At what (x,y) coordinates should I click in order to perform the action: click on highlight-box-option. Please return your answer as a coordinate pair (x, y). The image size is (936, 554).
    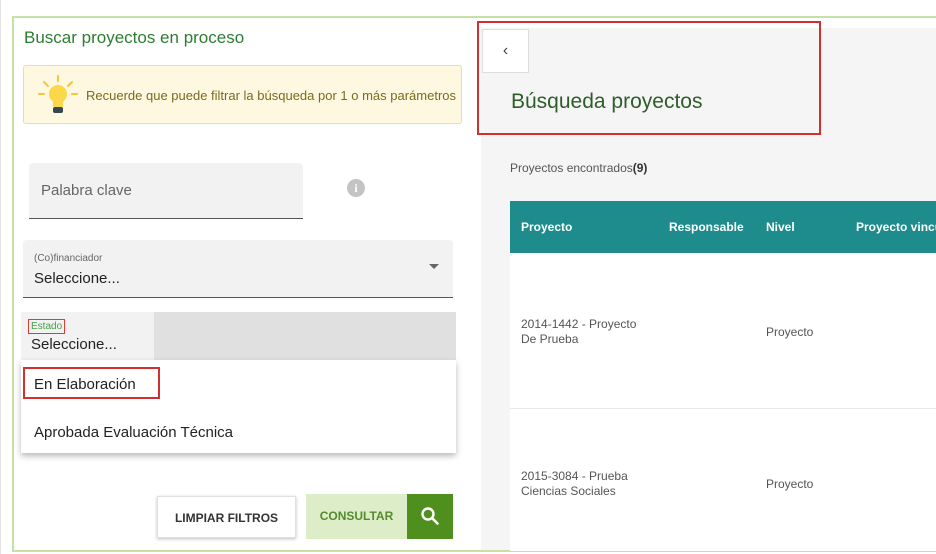
    Looking at the image, I should click on (91, 383).